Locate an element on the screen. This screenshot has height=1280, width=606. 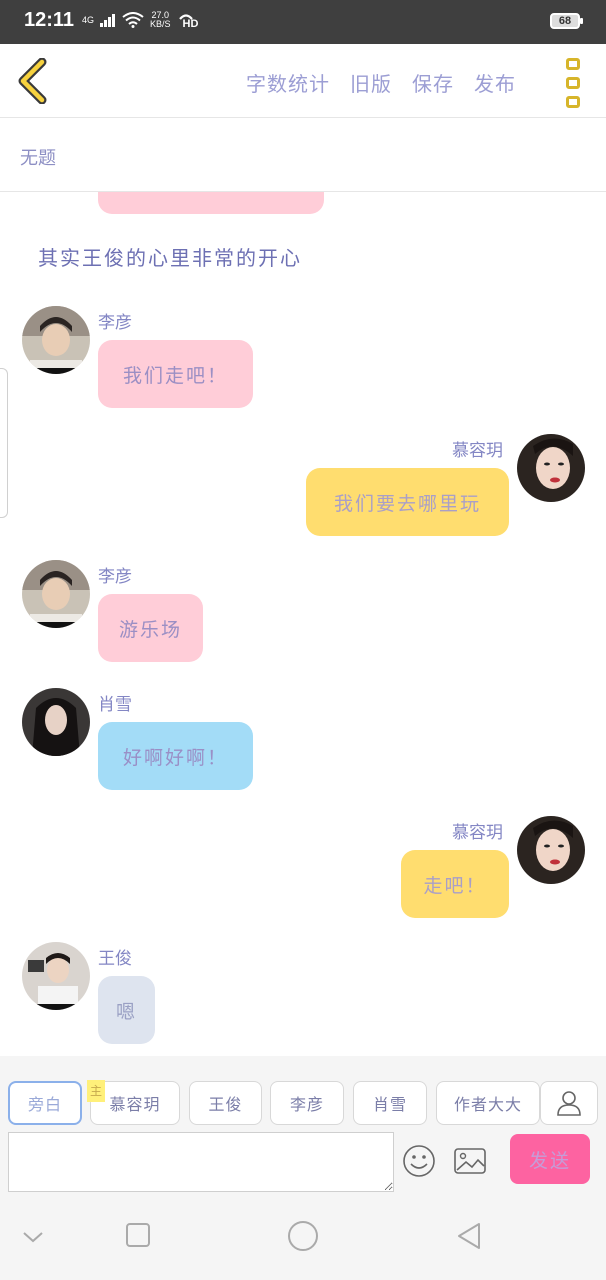
avatar-wangjun is located at coordinates (56, 976).